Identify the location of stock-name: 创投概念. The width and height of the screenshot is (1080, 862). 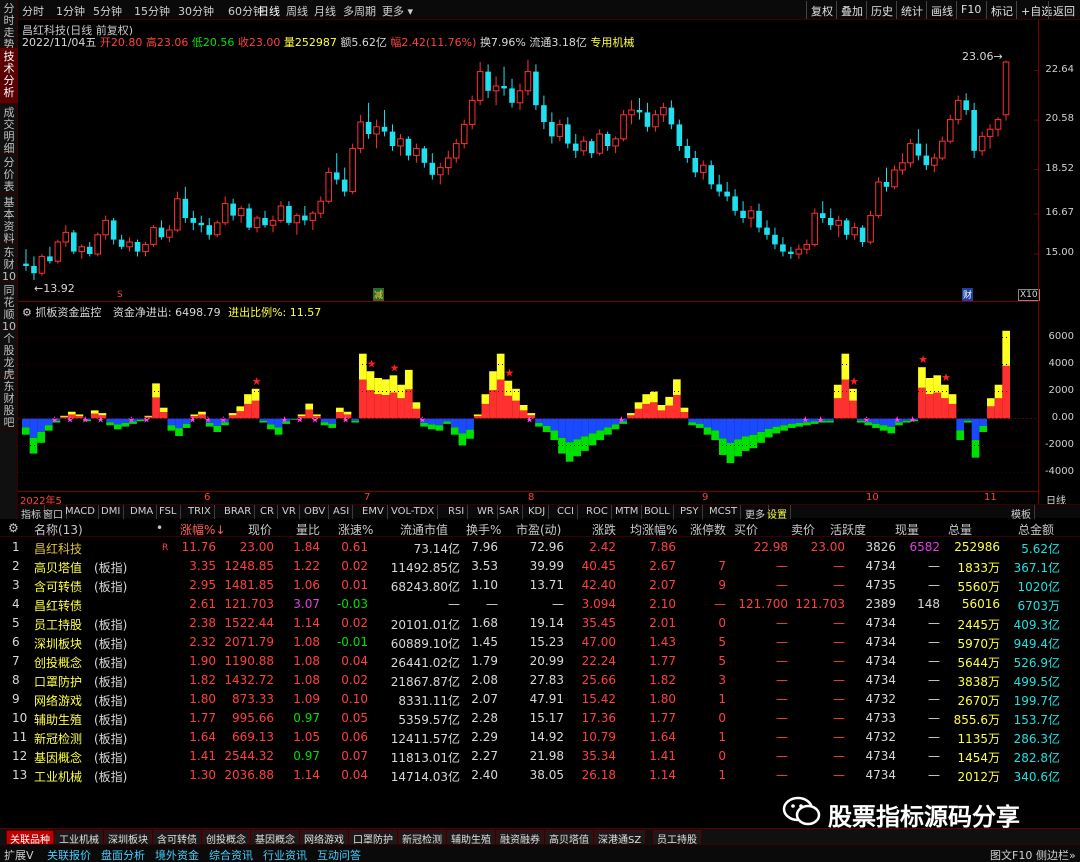
(58, 662).